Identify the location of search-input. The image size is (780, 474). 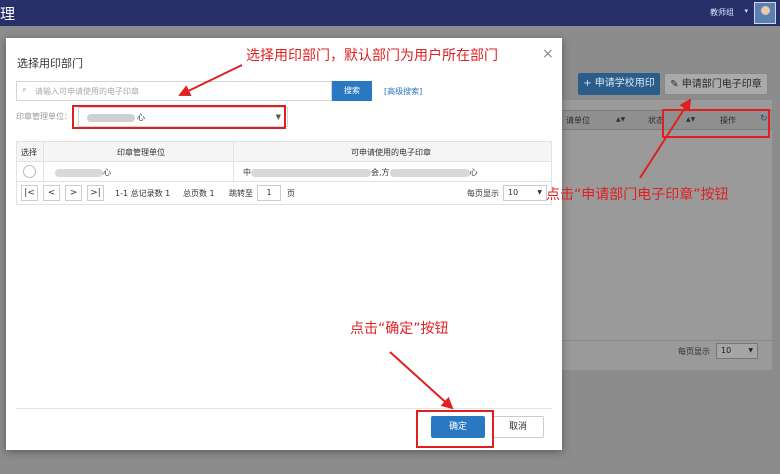
(180, 91).